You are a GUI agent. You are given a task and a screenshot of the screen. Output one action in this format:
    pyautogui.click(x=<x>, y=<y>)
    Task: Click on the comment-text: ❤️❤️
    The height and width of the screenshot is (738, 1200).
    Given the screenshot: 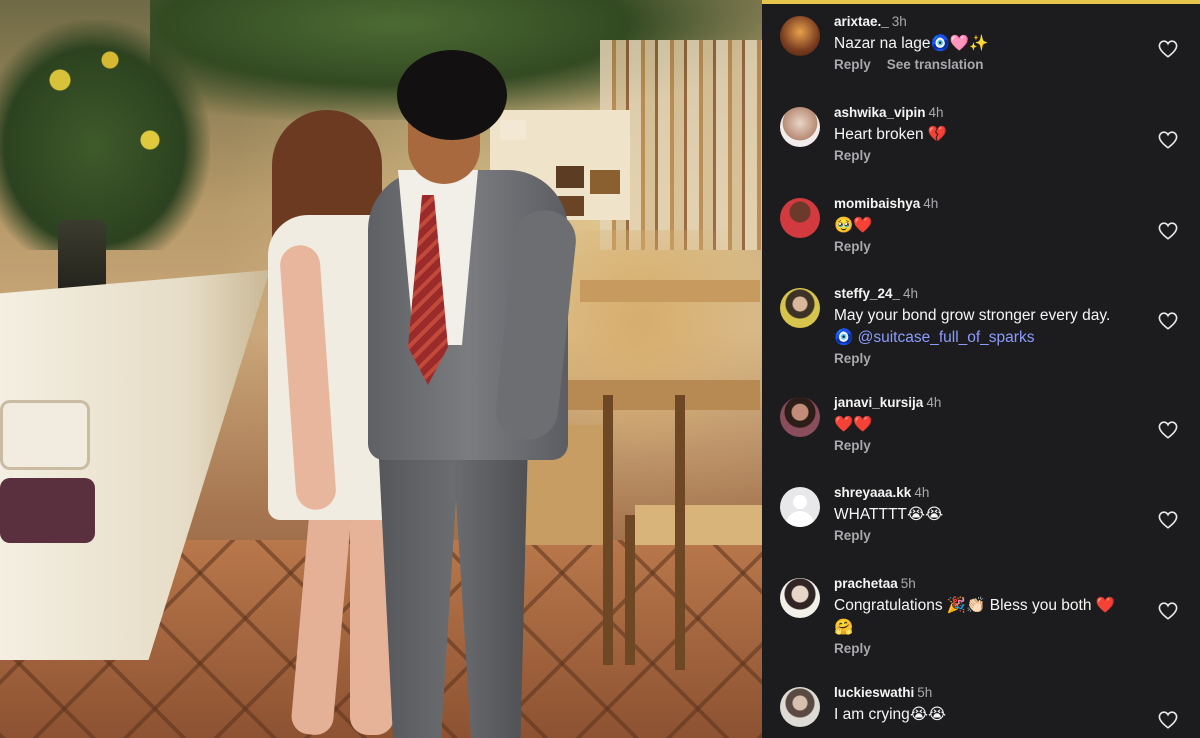 What is the action you would take?
    pyautogui.click(x=853, y=424)
    